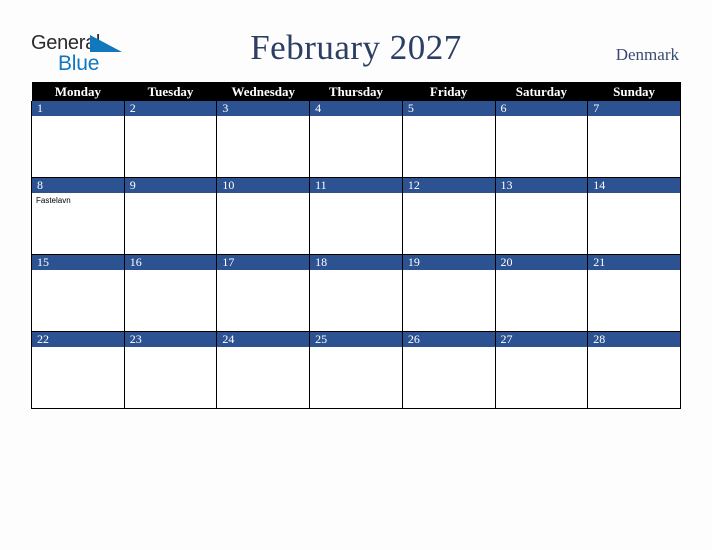  I want to click on day-number: 12, so click(448, 185).